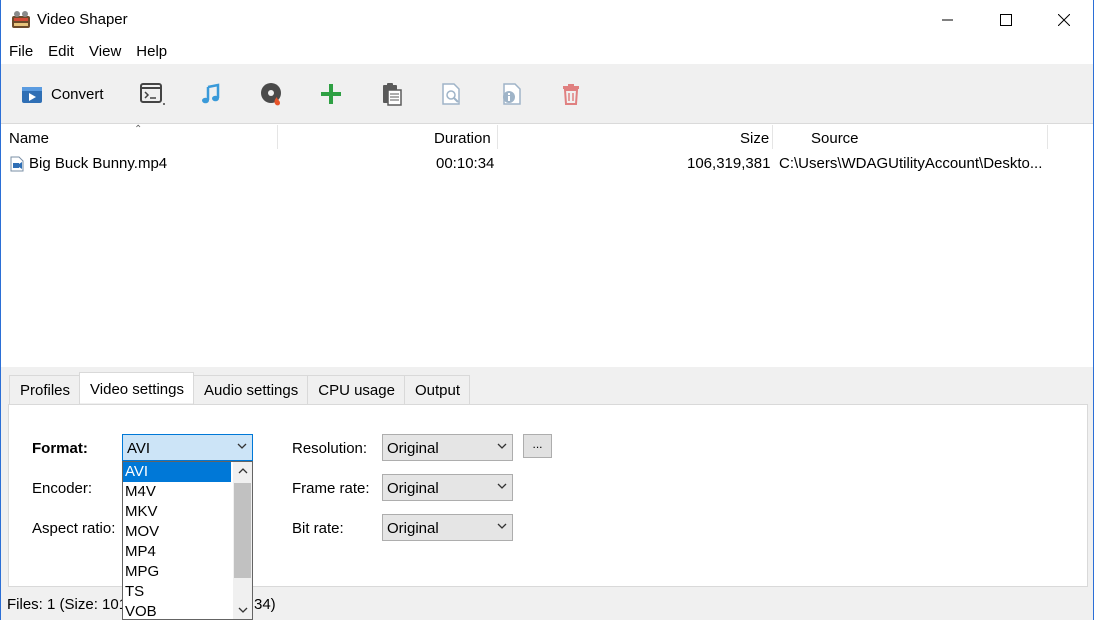 Image resolution: width=1094 pixels, height=620 pixels. Describe the element at coordinates (104, 52) in the screenshot. I see `menu-view: View` at that location.